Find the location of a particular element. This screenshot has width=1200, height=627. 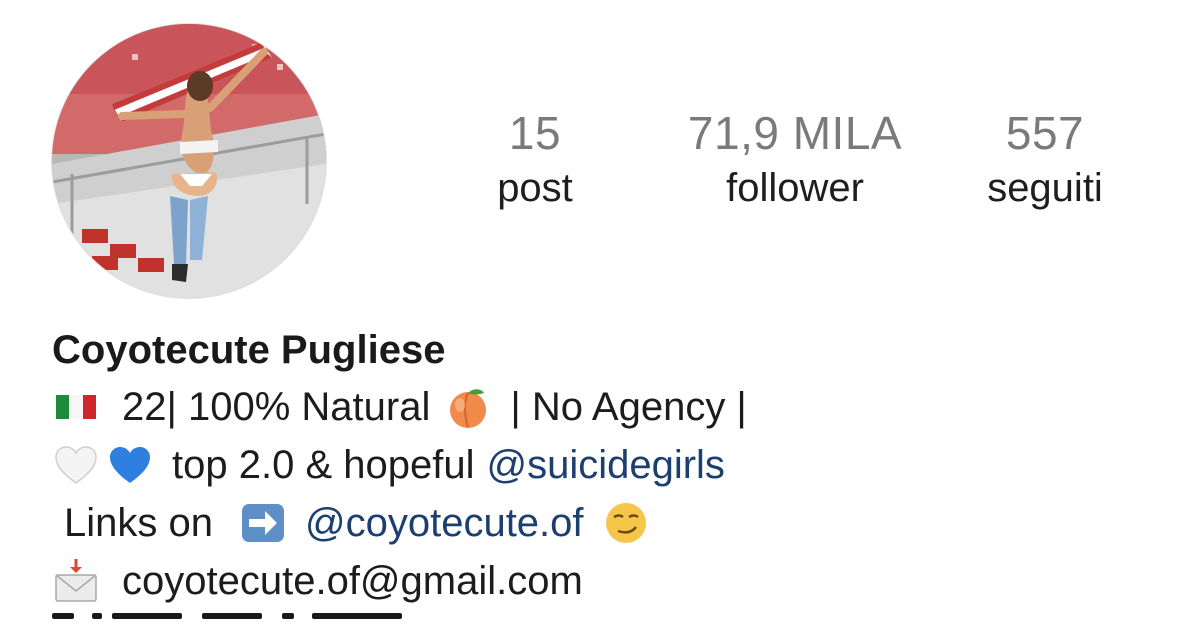

bio-line-1: 22| 100% Natural | No Agency | is located at coordinates (612, 407).